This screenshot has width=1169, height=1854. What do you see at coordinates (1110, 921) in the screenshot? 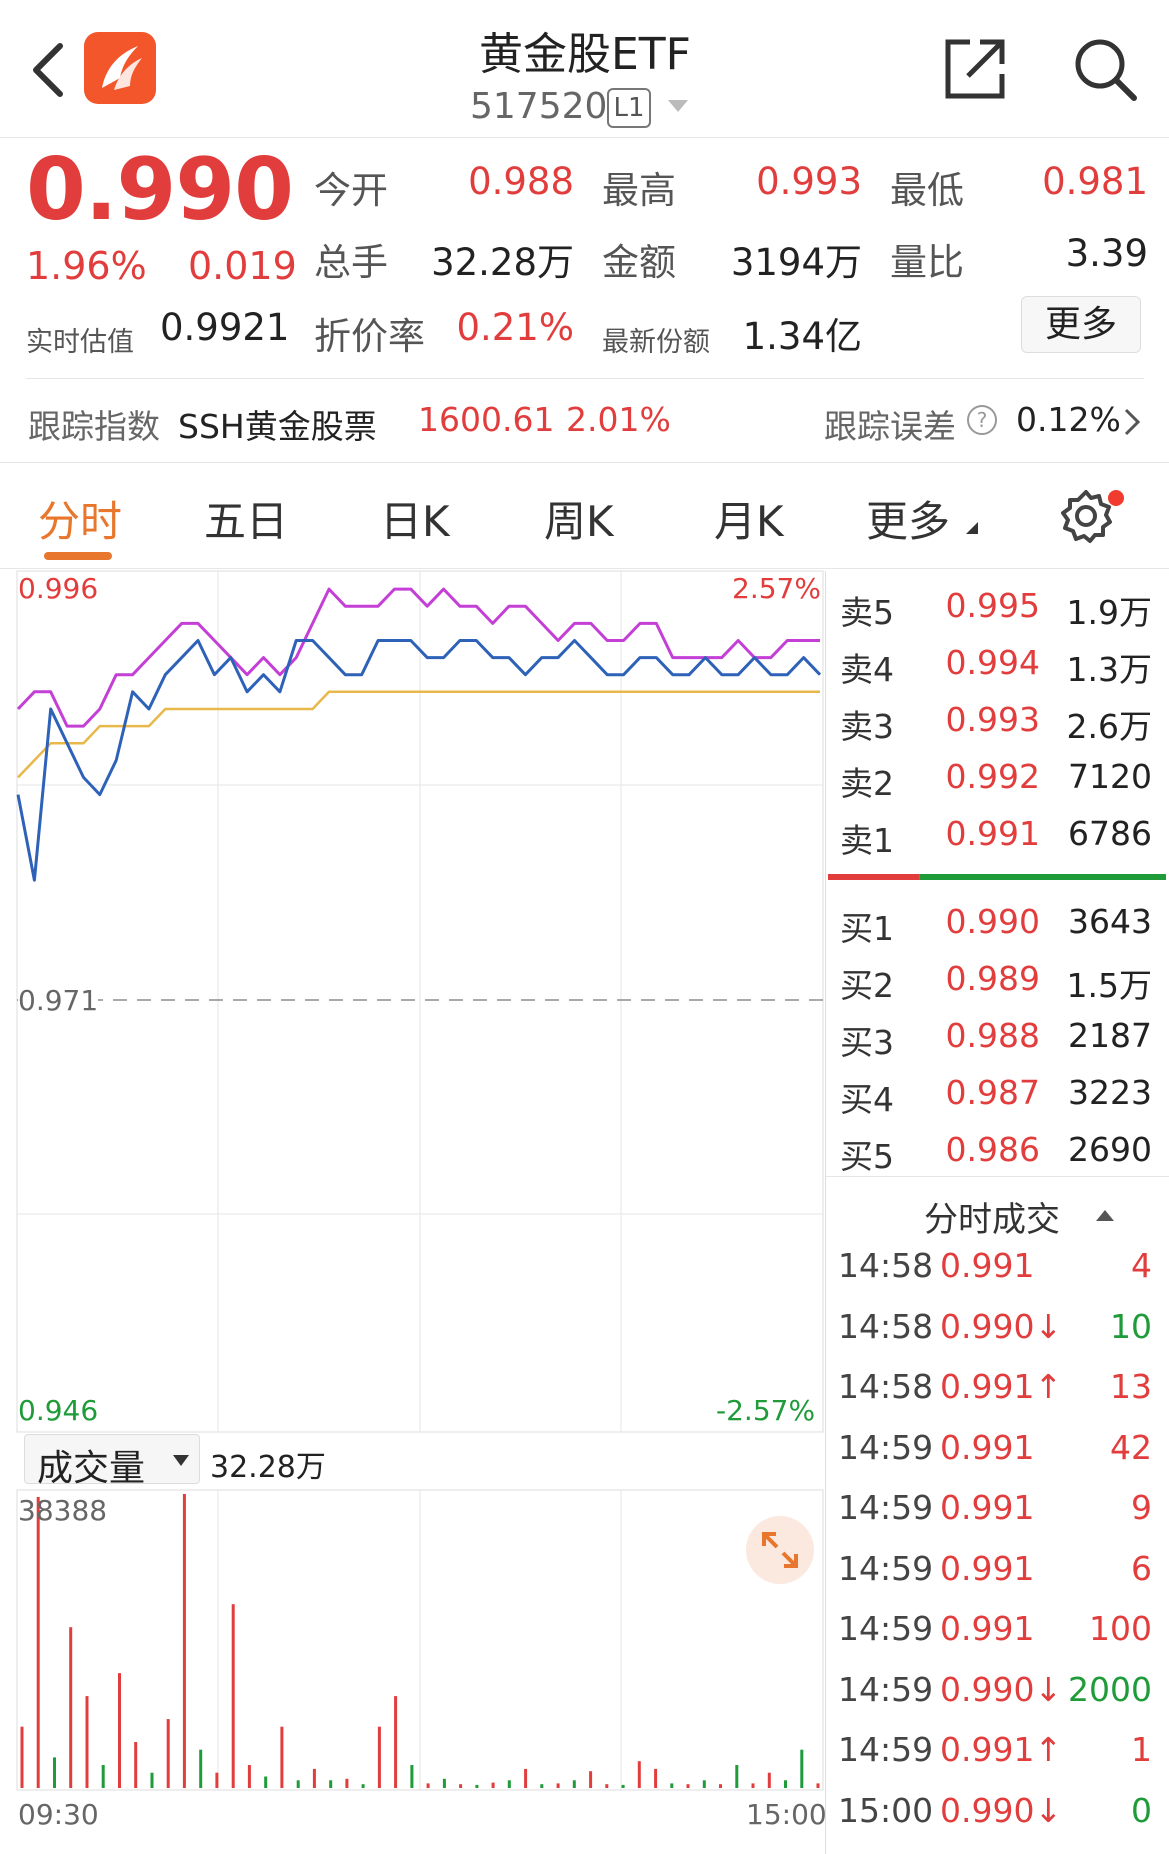
I see `bid-volume: 3643` at bounding box center [1110, 921].